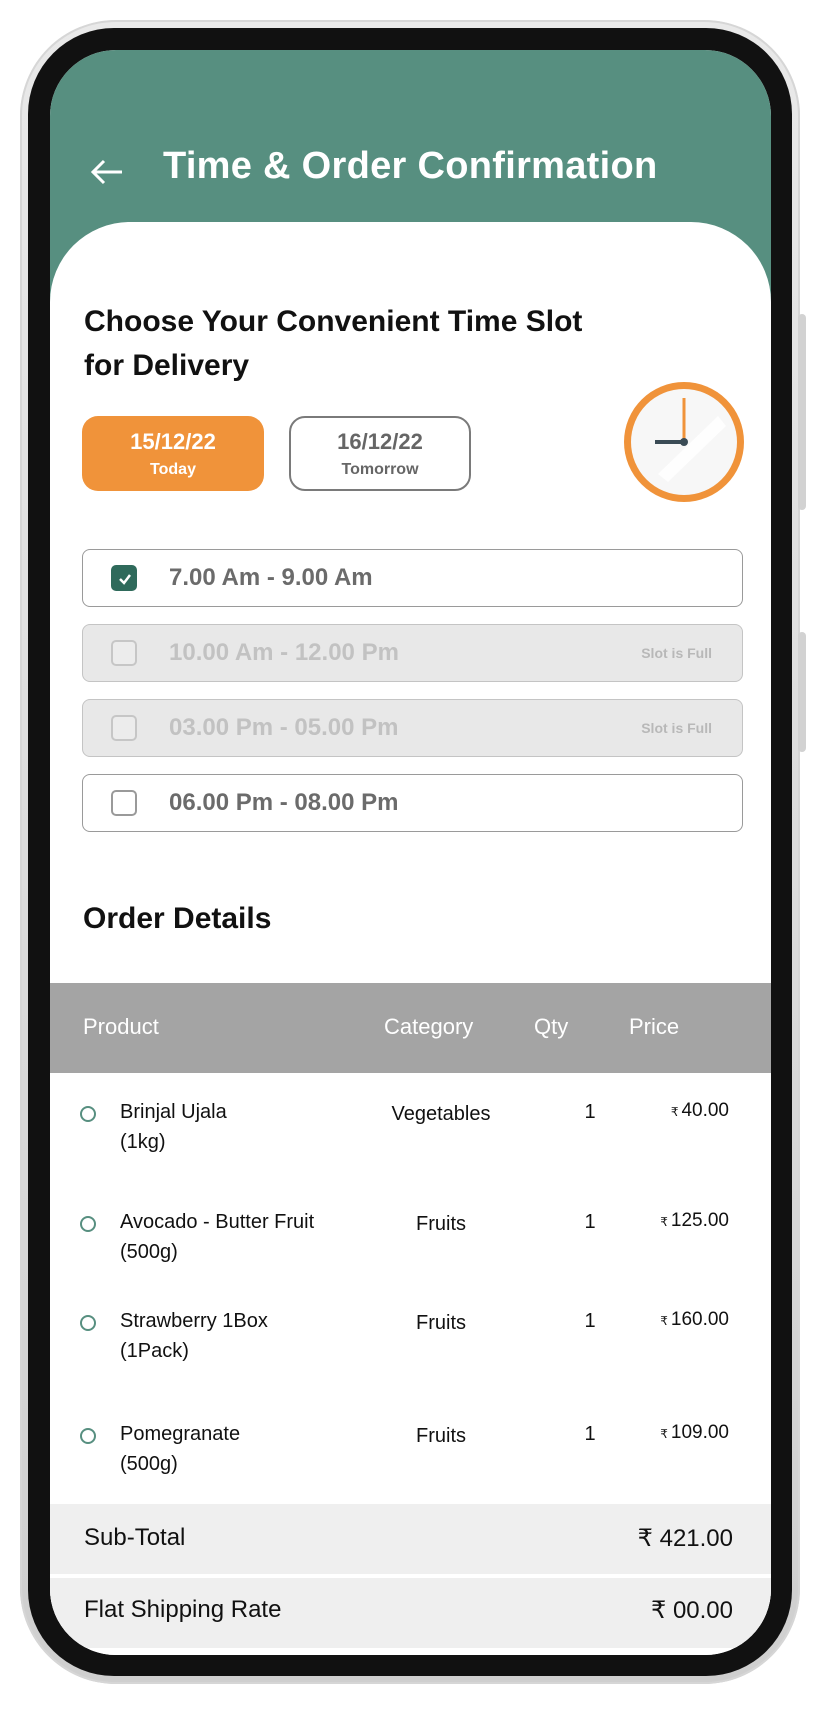 The width and height of the screenshot is (828, 1710). I want to click on price-value: 40.00, so click(705, 1110).